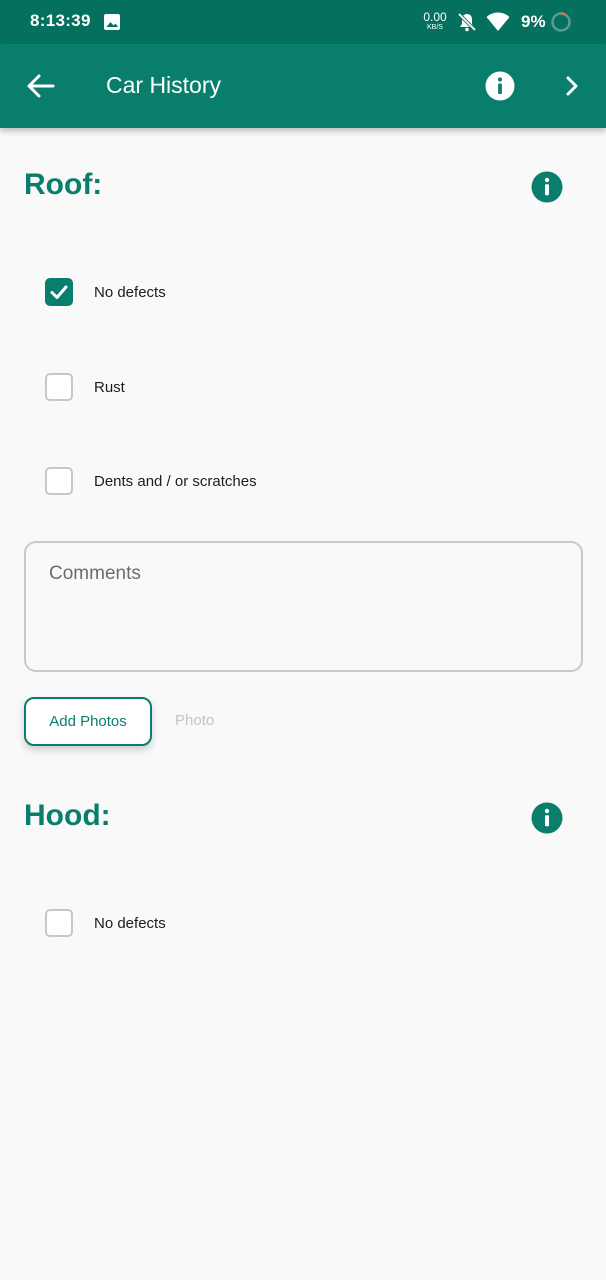 The image size is (606, 1280). What do you see at coordinates (561, 22) in the screenshot?
I see `battery-ring-icon` at bounding box center [561, 22].